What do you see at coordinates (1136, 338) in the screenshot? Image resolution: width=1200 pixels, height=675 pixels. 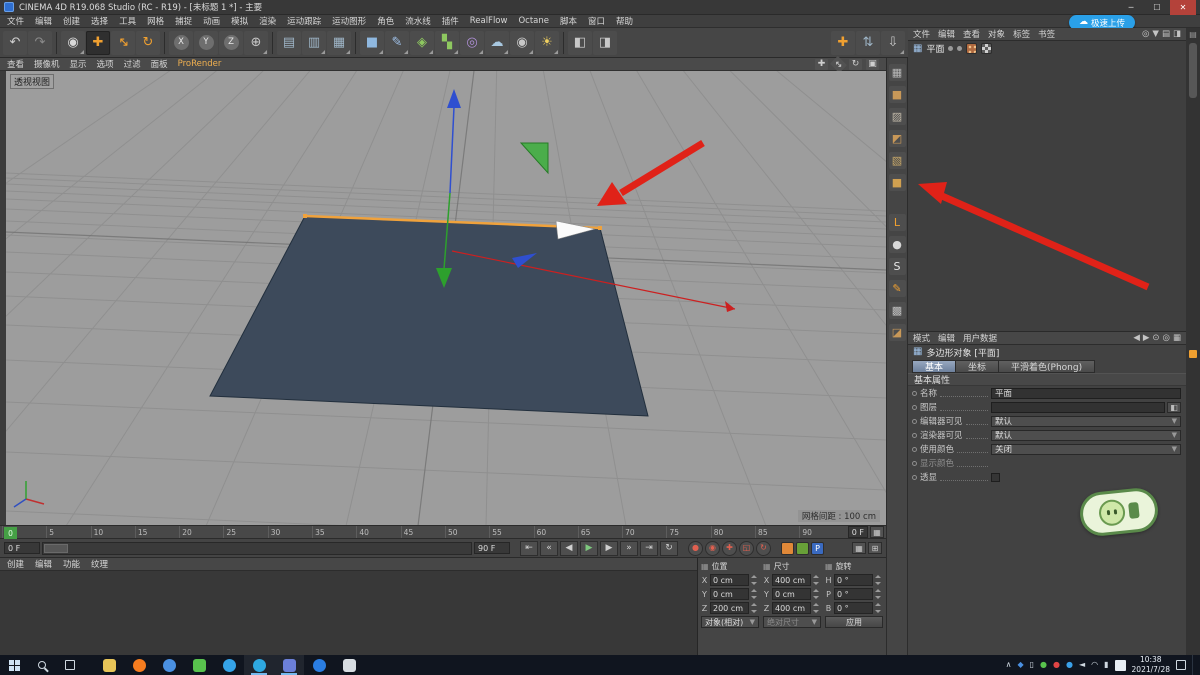 I see `nav-back-icon: ◀` at bounding box center [1136, 338].